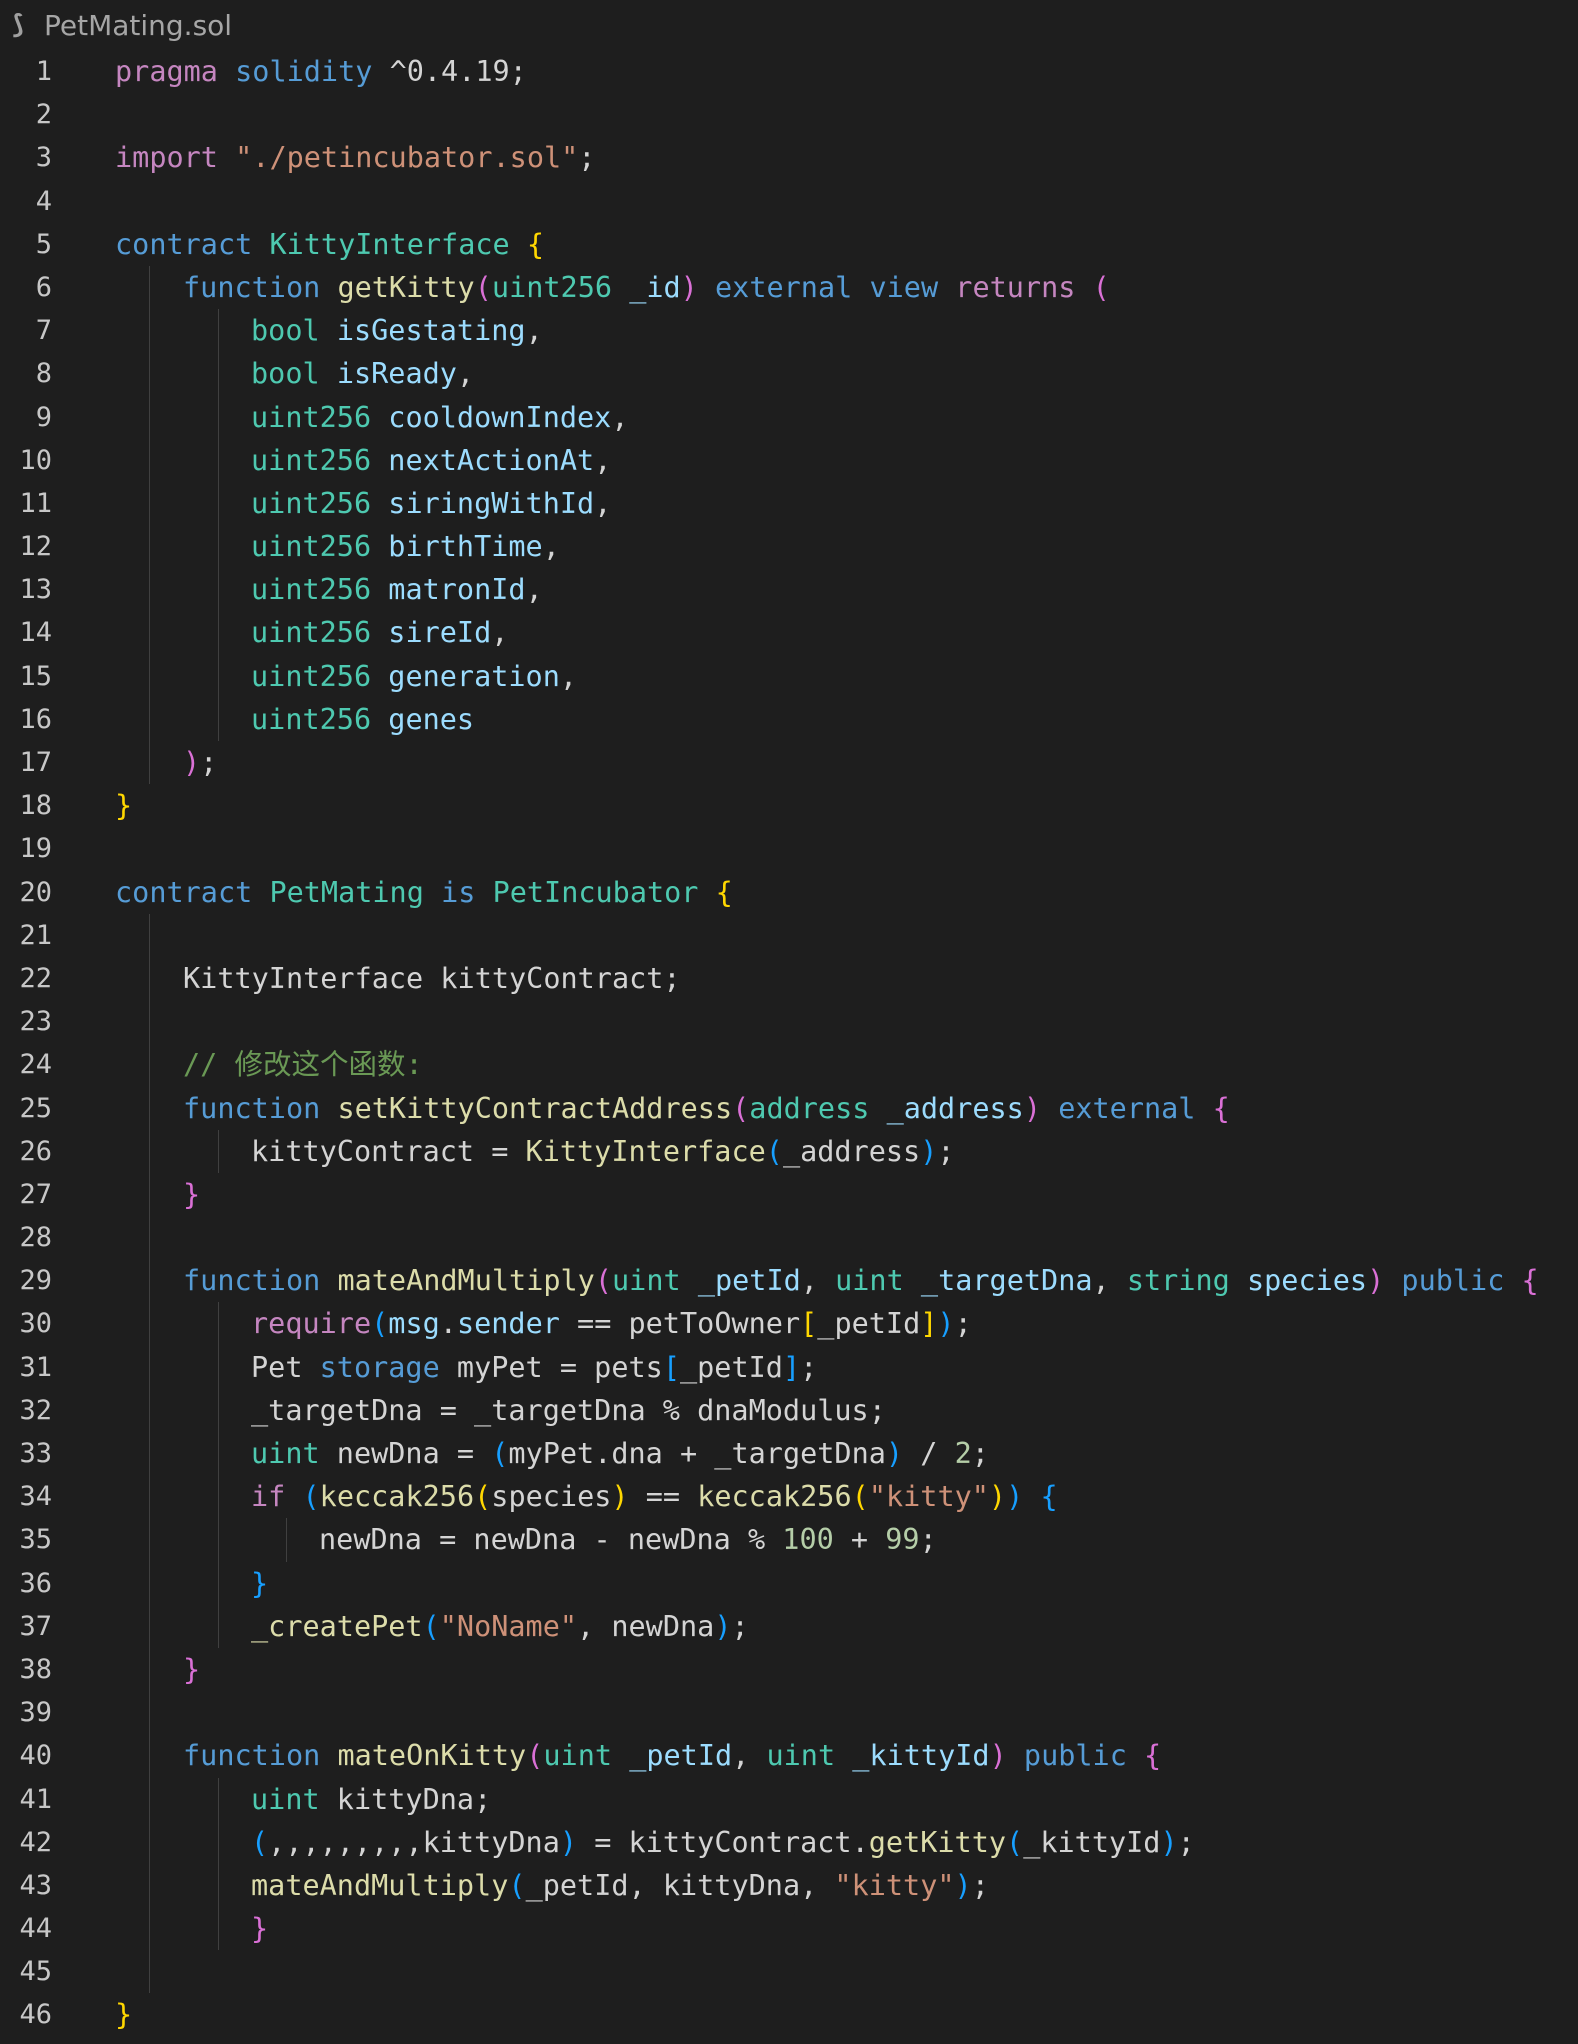 Image resolution: width=1578 pixels, height=2044 pixels. Describe the element at coordinates (380, 1885) in the screenshot. I see `code-token: mateAndMultiply` at that location.